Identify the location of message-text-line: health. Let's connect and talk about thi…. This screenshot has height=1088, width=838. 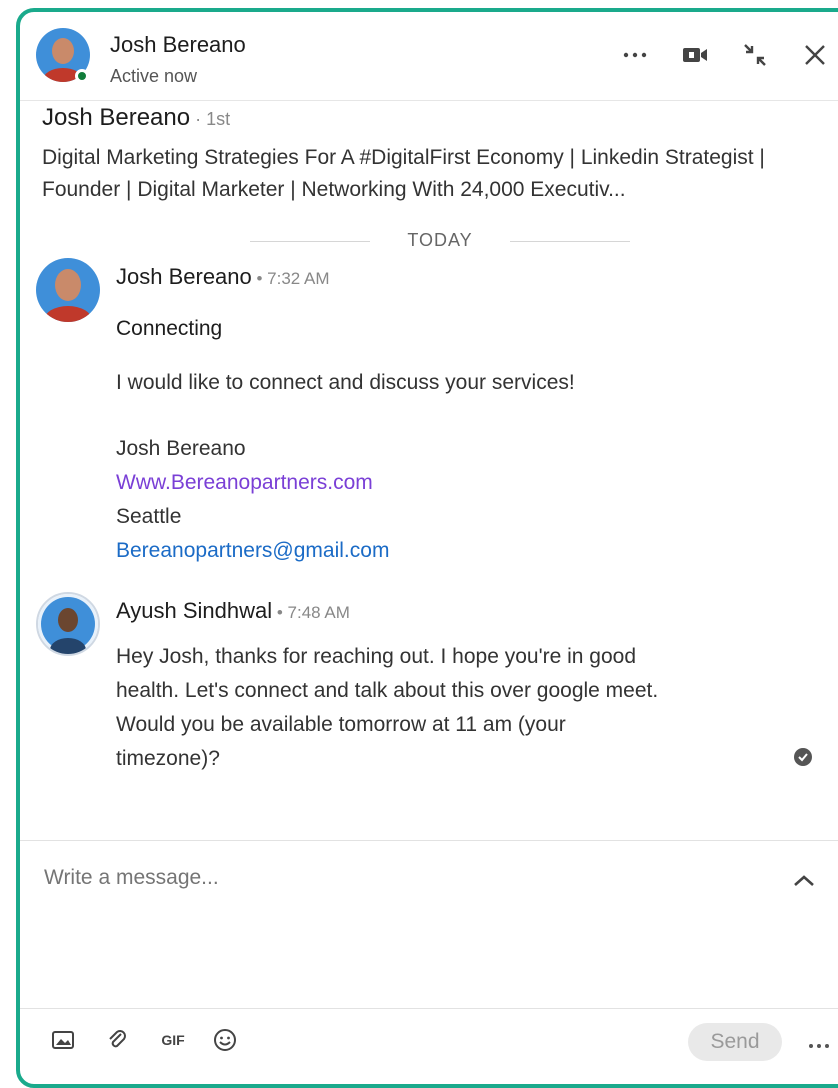
(387, 690).